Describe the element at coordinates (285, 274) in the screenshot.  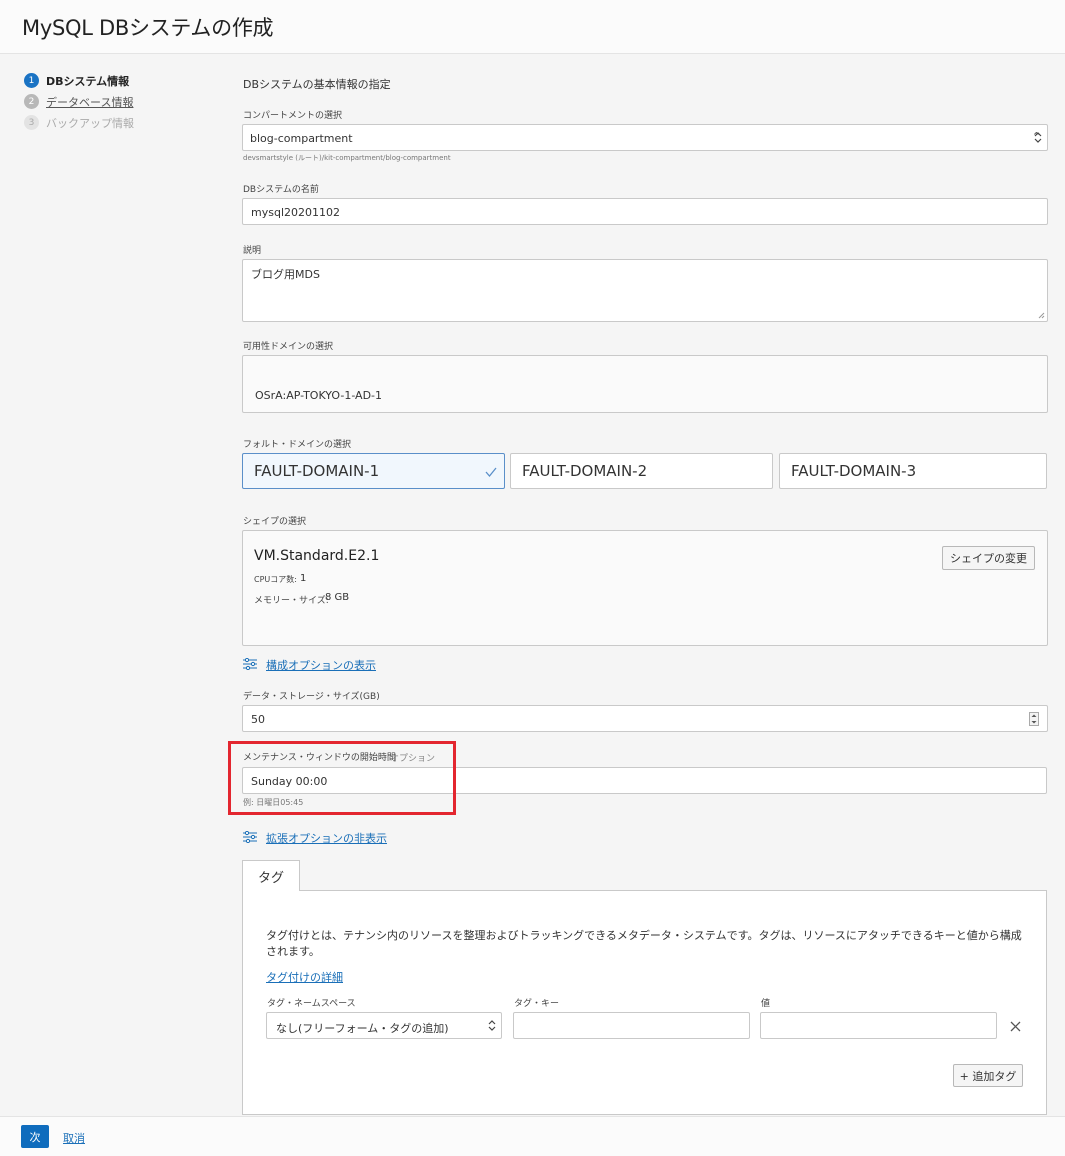
I see `description-value: ブログ用MDS` at that location.